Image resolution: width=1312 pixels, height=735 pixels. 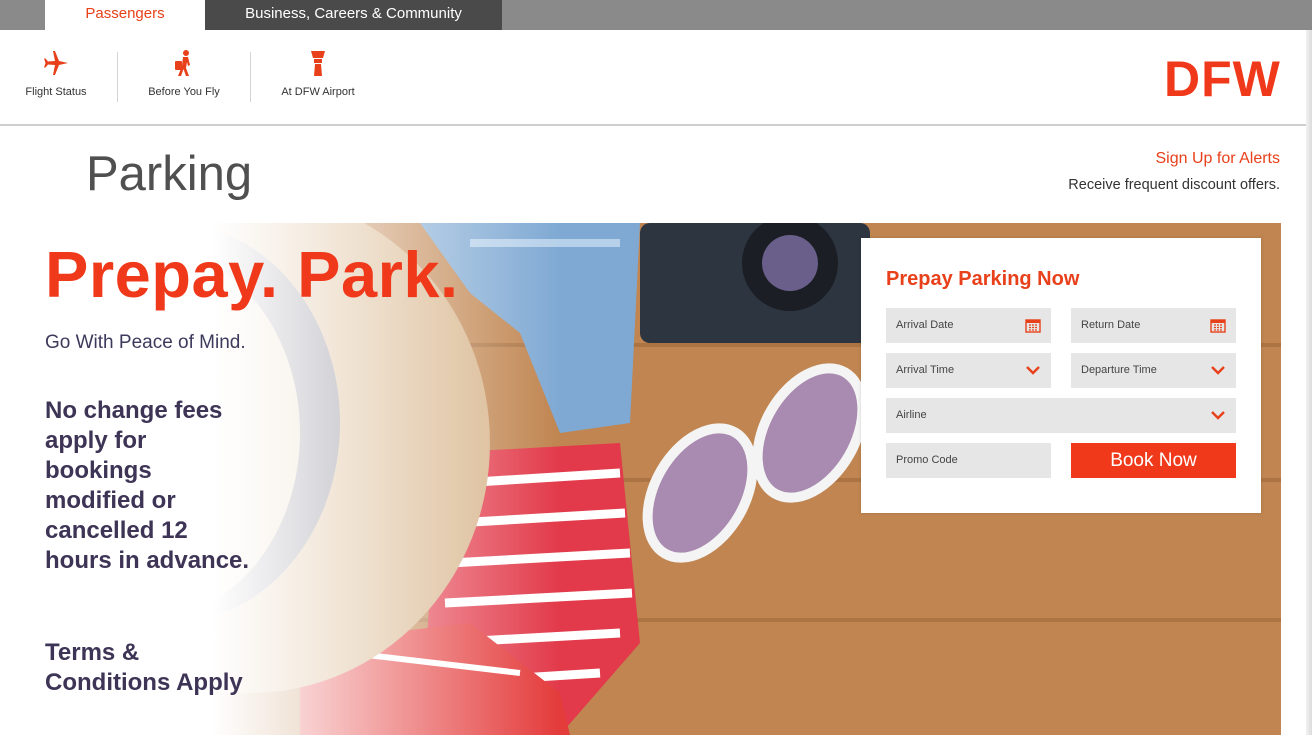 I want to click on departure-time-select: Departure Time, so click(x=1153, y=370).